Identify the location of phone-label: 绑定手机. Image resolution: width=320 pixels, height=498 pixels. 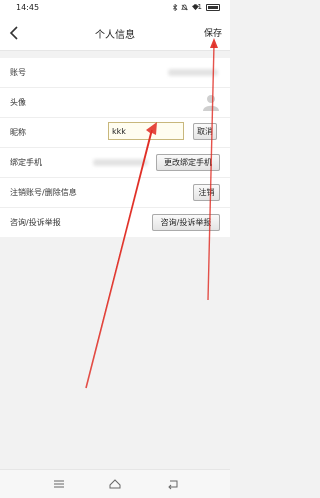
(26, 162).